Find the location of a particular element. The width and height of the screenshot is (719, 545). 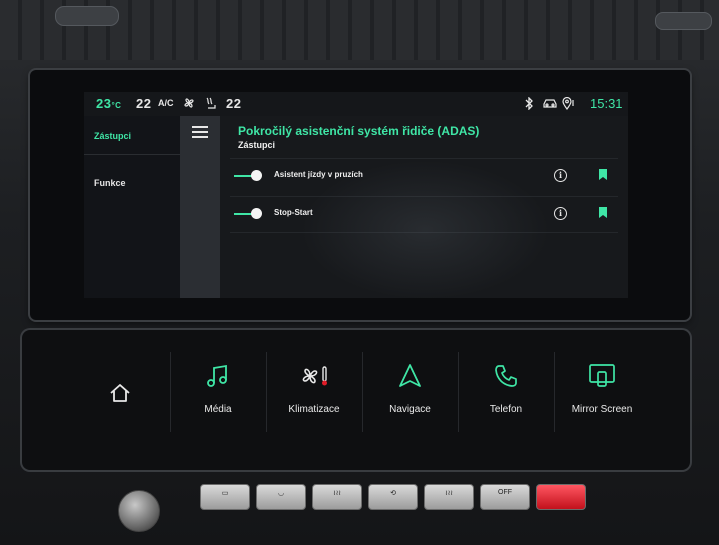

sidebar-item-shortcuts: Zástupci is located at coordinates (112, 136).